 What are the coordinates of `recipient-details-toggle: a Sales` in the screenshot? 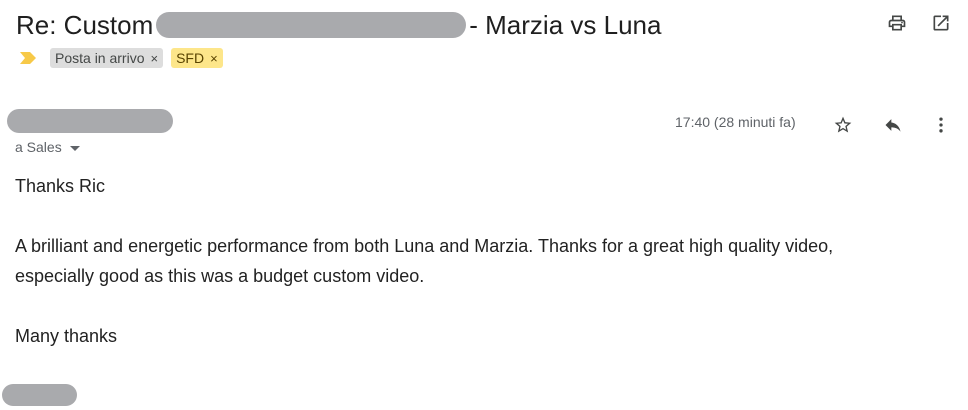 It's located at (47, 147).